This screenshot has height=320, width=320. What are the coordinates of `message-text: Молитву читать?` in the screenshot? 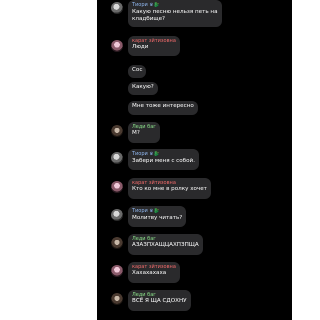 It's located at (157, 218).